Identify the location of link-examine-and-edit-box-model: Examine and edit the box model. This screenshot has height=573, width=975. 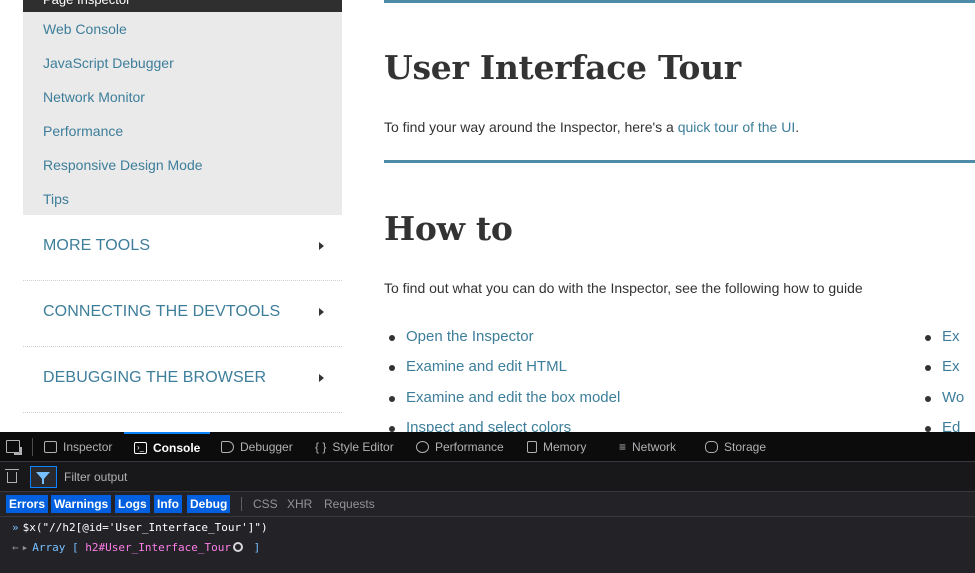
(503, 397).